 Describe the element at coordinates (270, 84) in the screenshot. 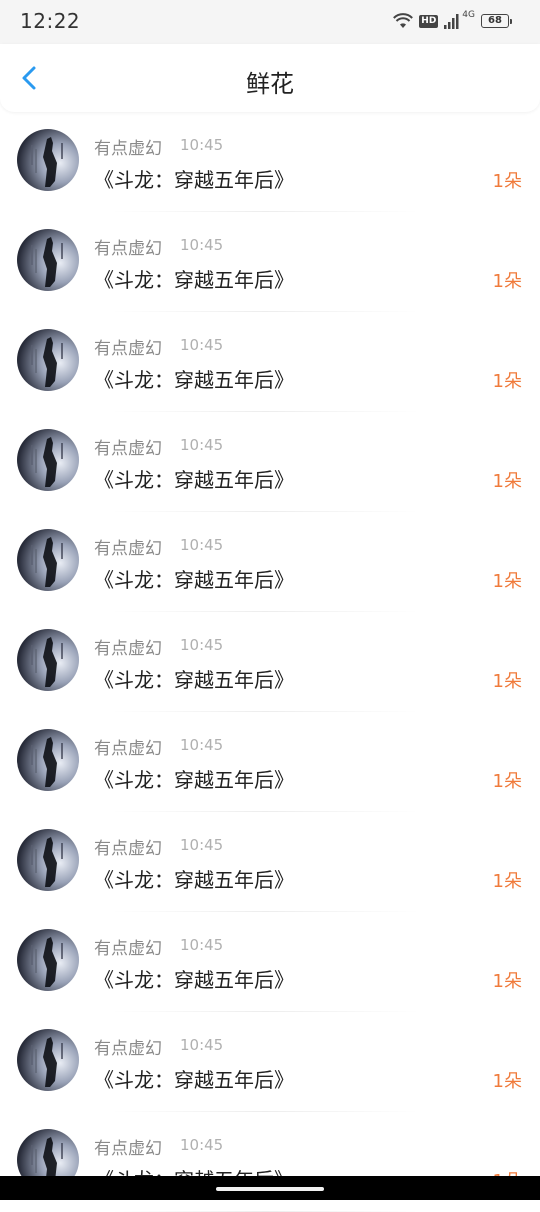

I see `page-title: 鲜花` at that location.